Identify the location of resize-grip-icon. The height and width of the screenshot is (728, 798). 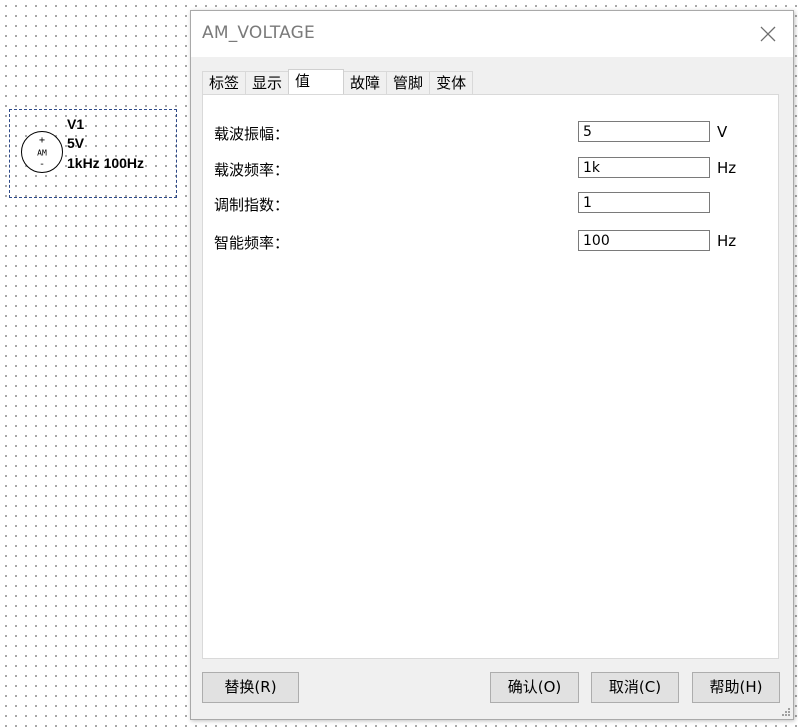
(786, 712).